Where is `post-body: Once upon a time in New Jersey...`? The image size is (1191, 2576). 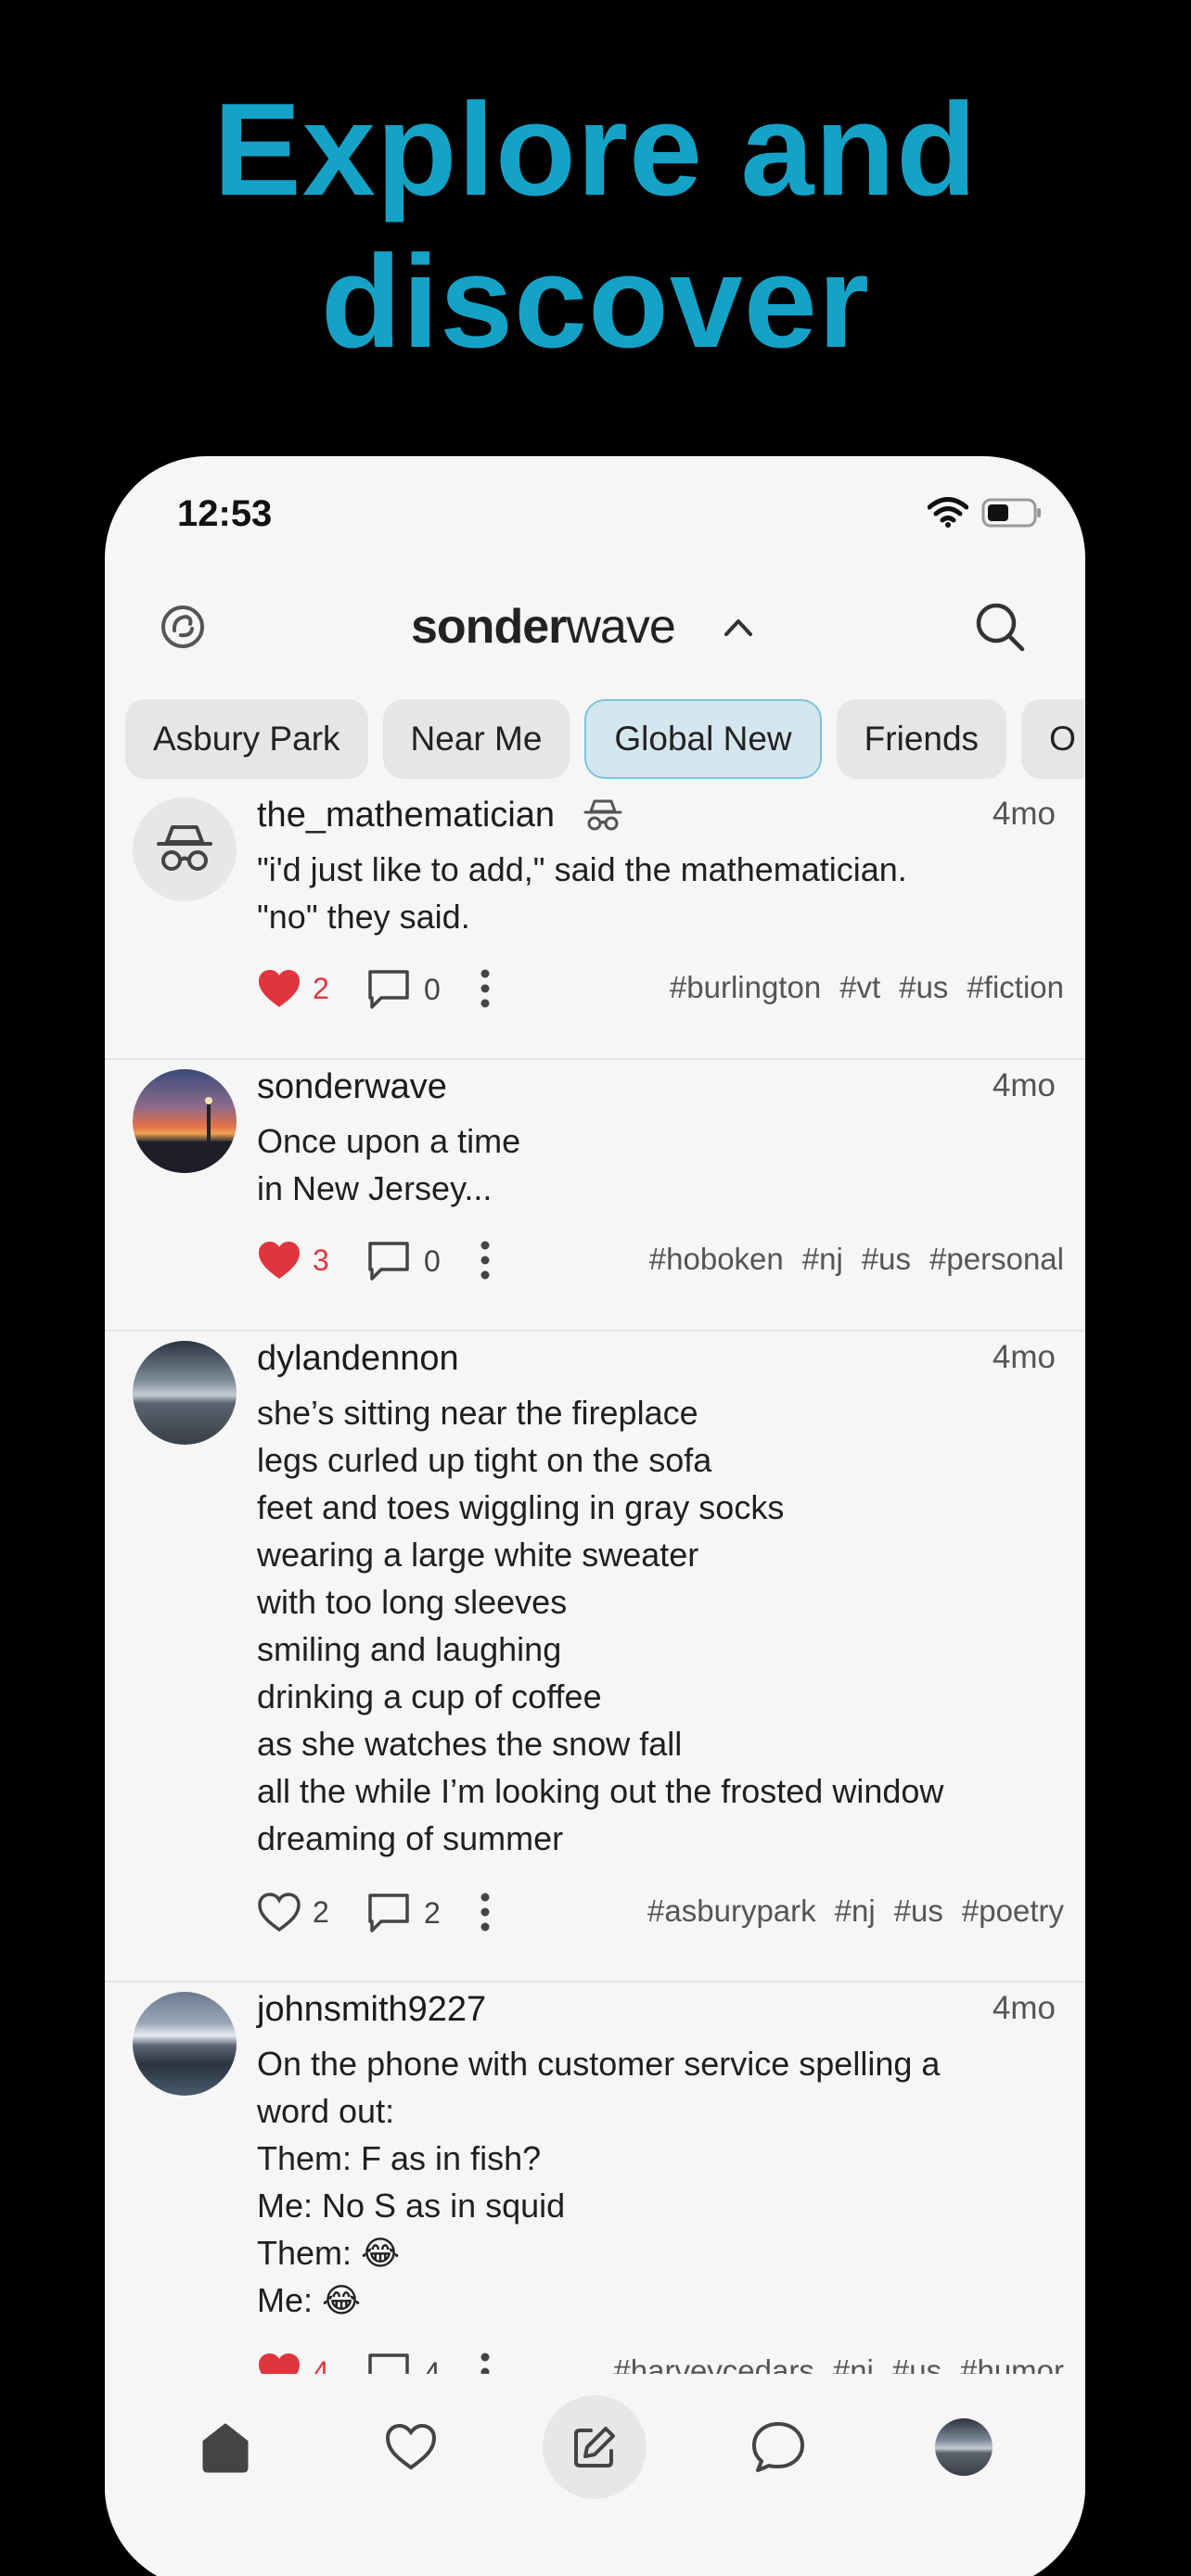 post-body: Once upon a time in New Jersey... is located at coordinates (388, 1164).